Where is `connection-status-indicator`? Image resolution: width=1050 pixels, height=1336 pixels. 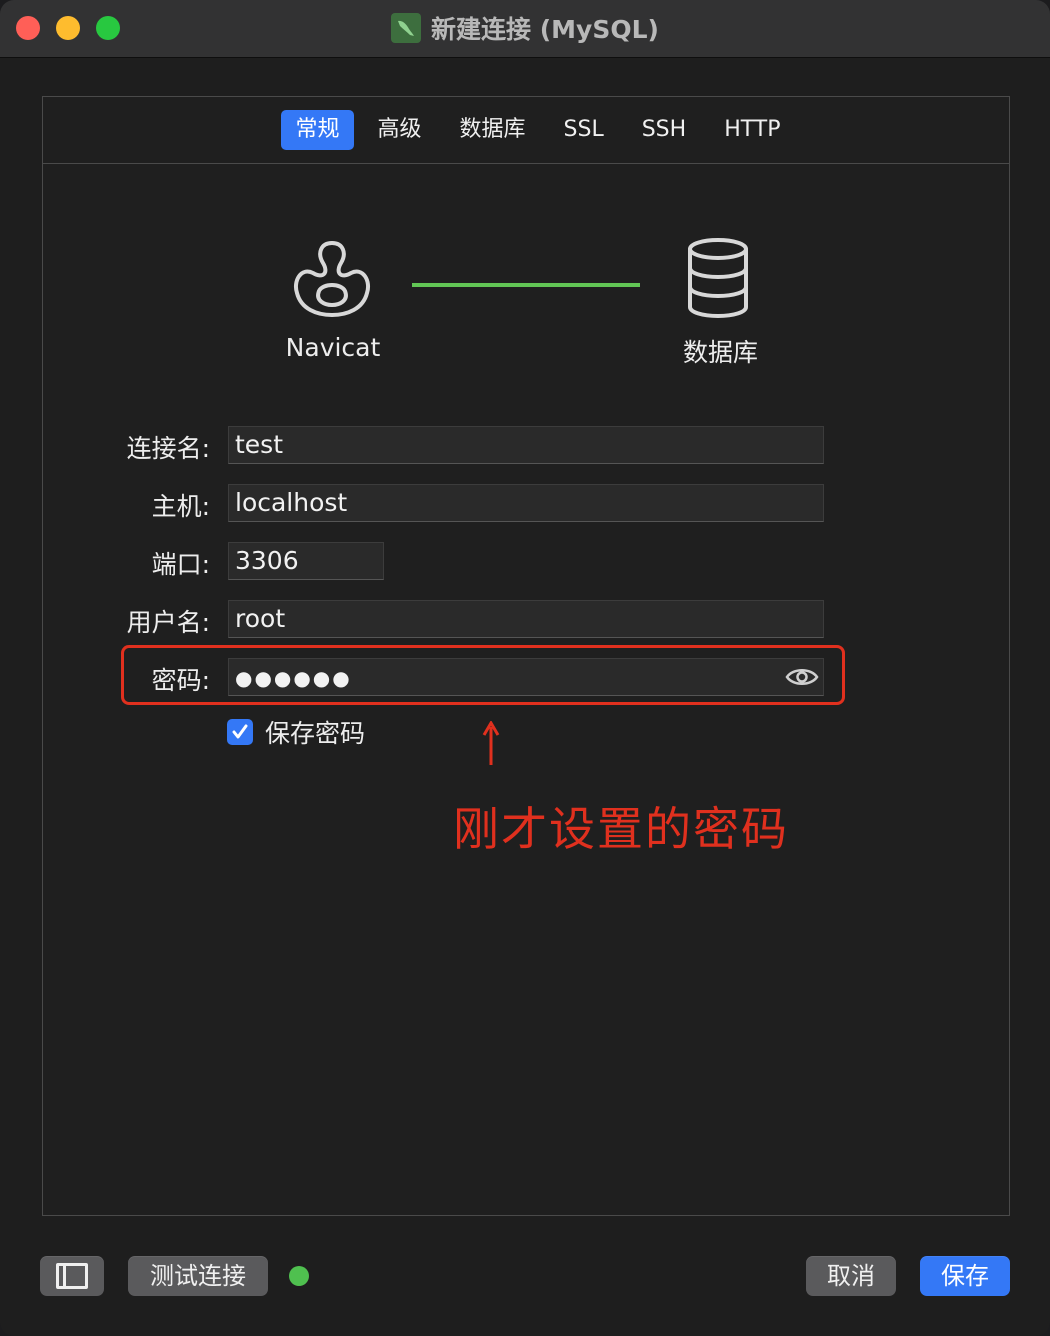 connection-status-indicator is located at coordinates (299, 1276).